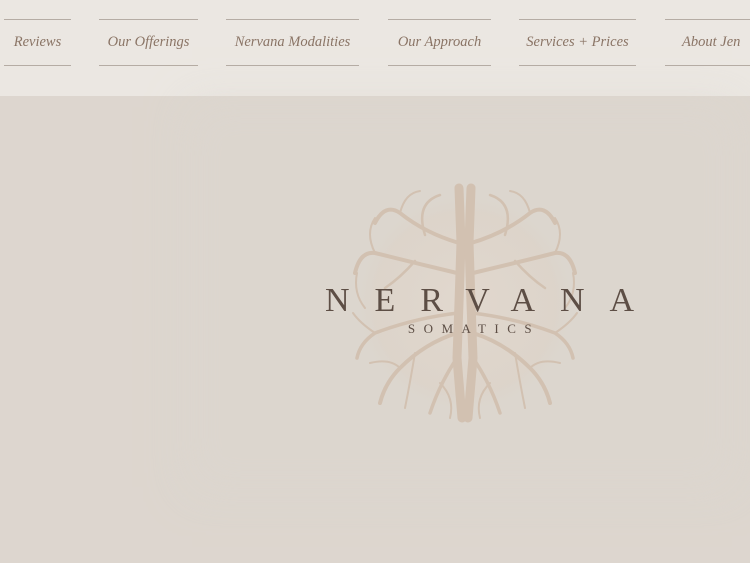  I want to click on brand-name: NERVANA, so click(492, 300).